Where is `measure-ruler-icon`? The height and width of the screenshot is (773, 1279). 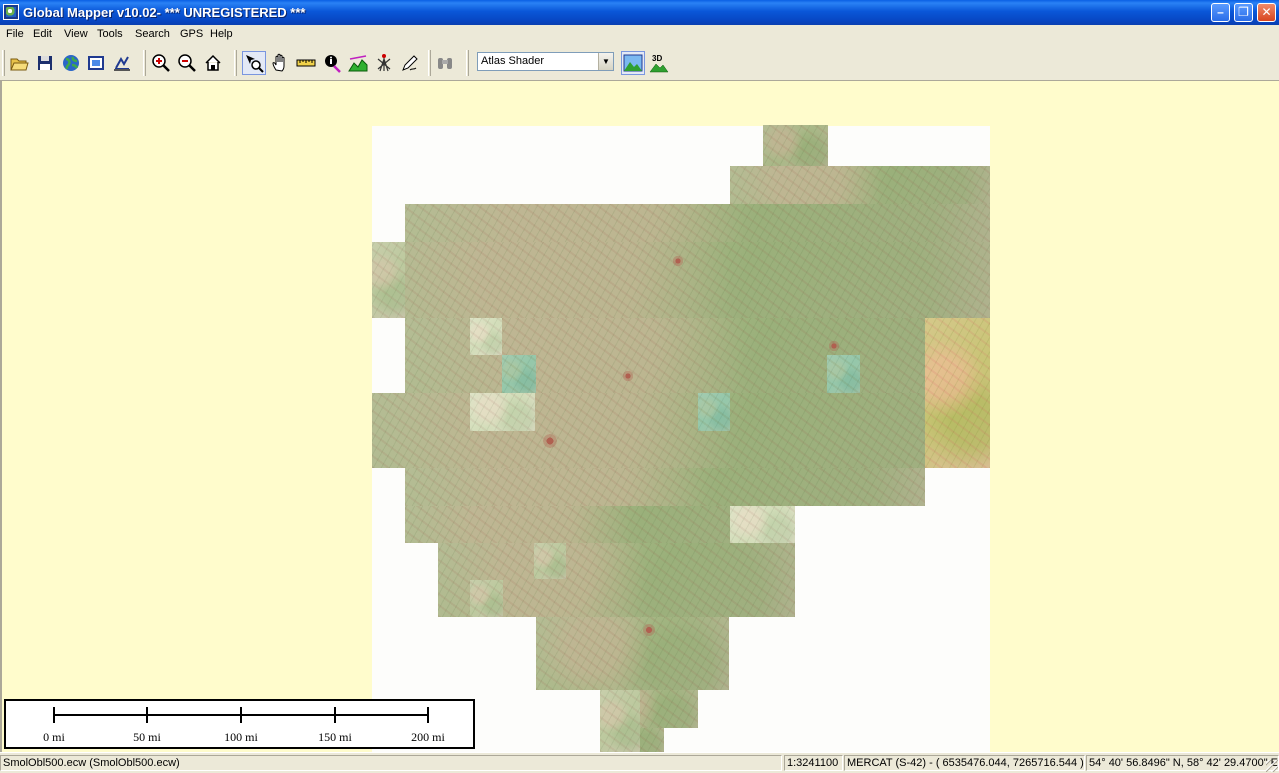 measure-ruler-icon is located at coordinates (306, 63).